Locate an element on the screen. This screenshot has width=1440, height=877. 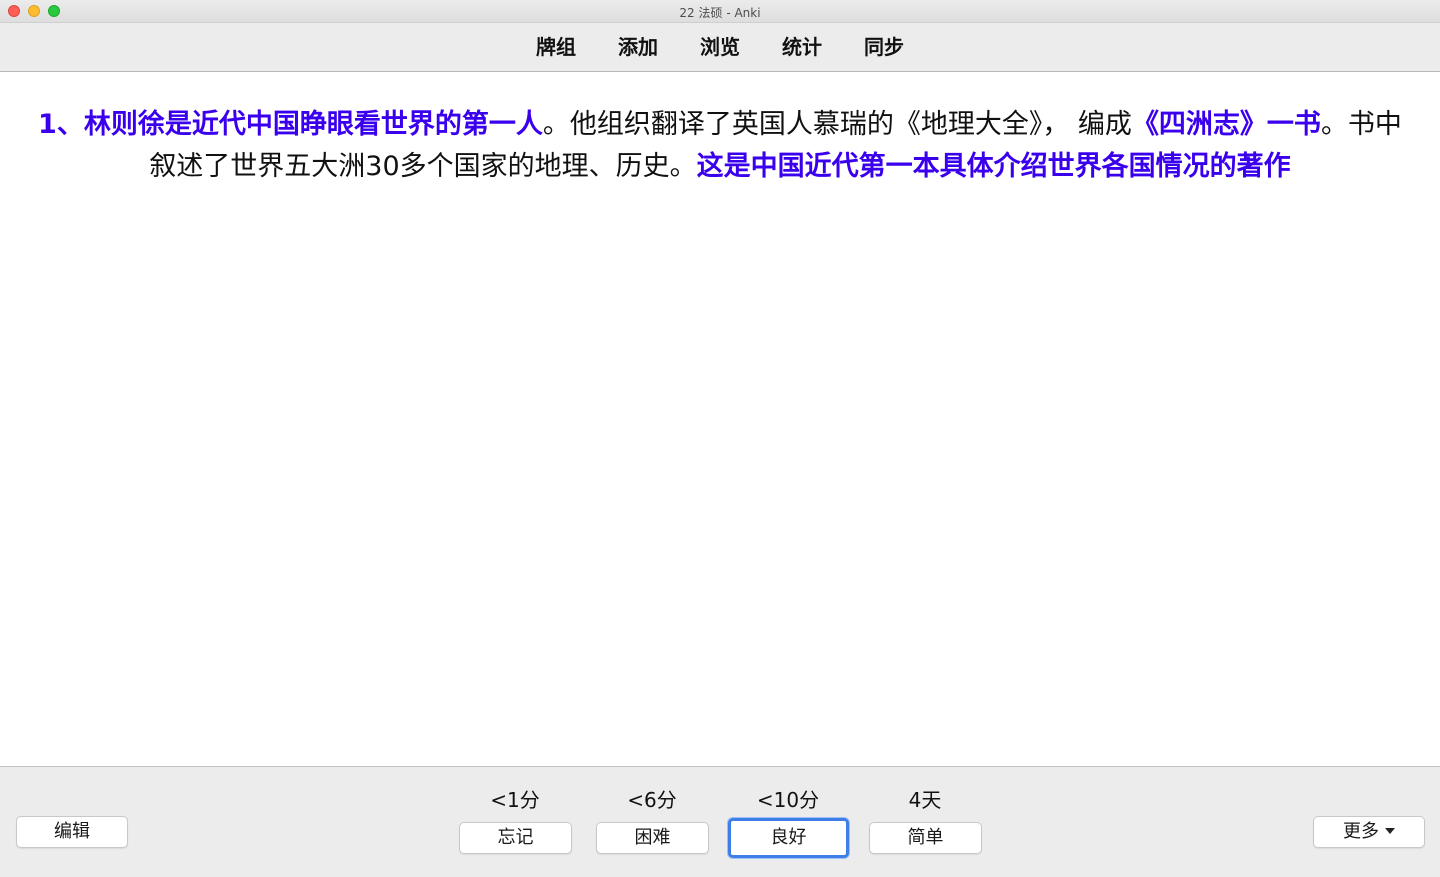
good-button: 良好 is located at coordinates (788, 838).